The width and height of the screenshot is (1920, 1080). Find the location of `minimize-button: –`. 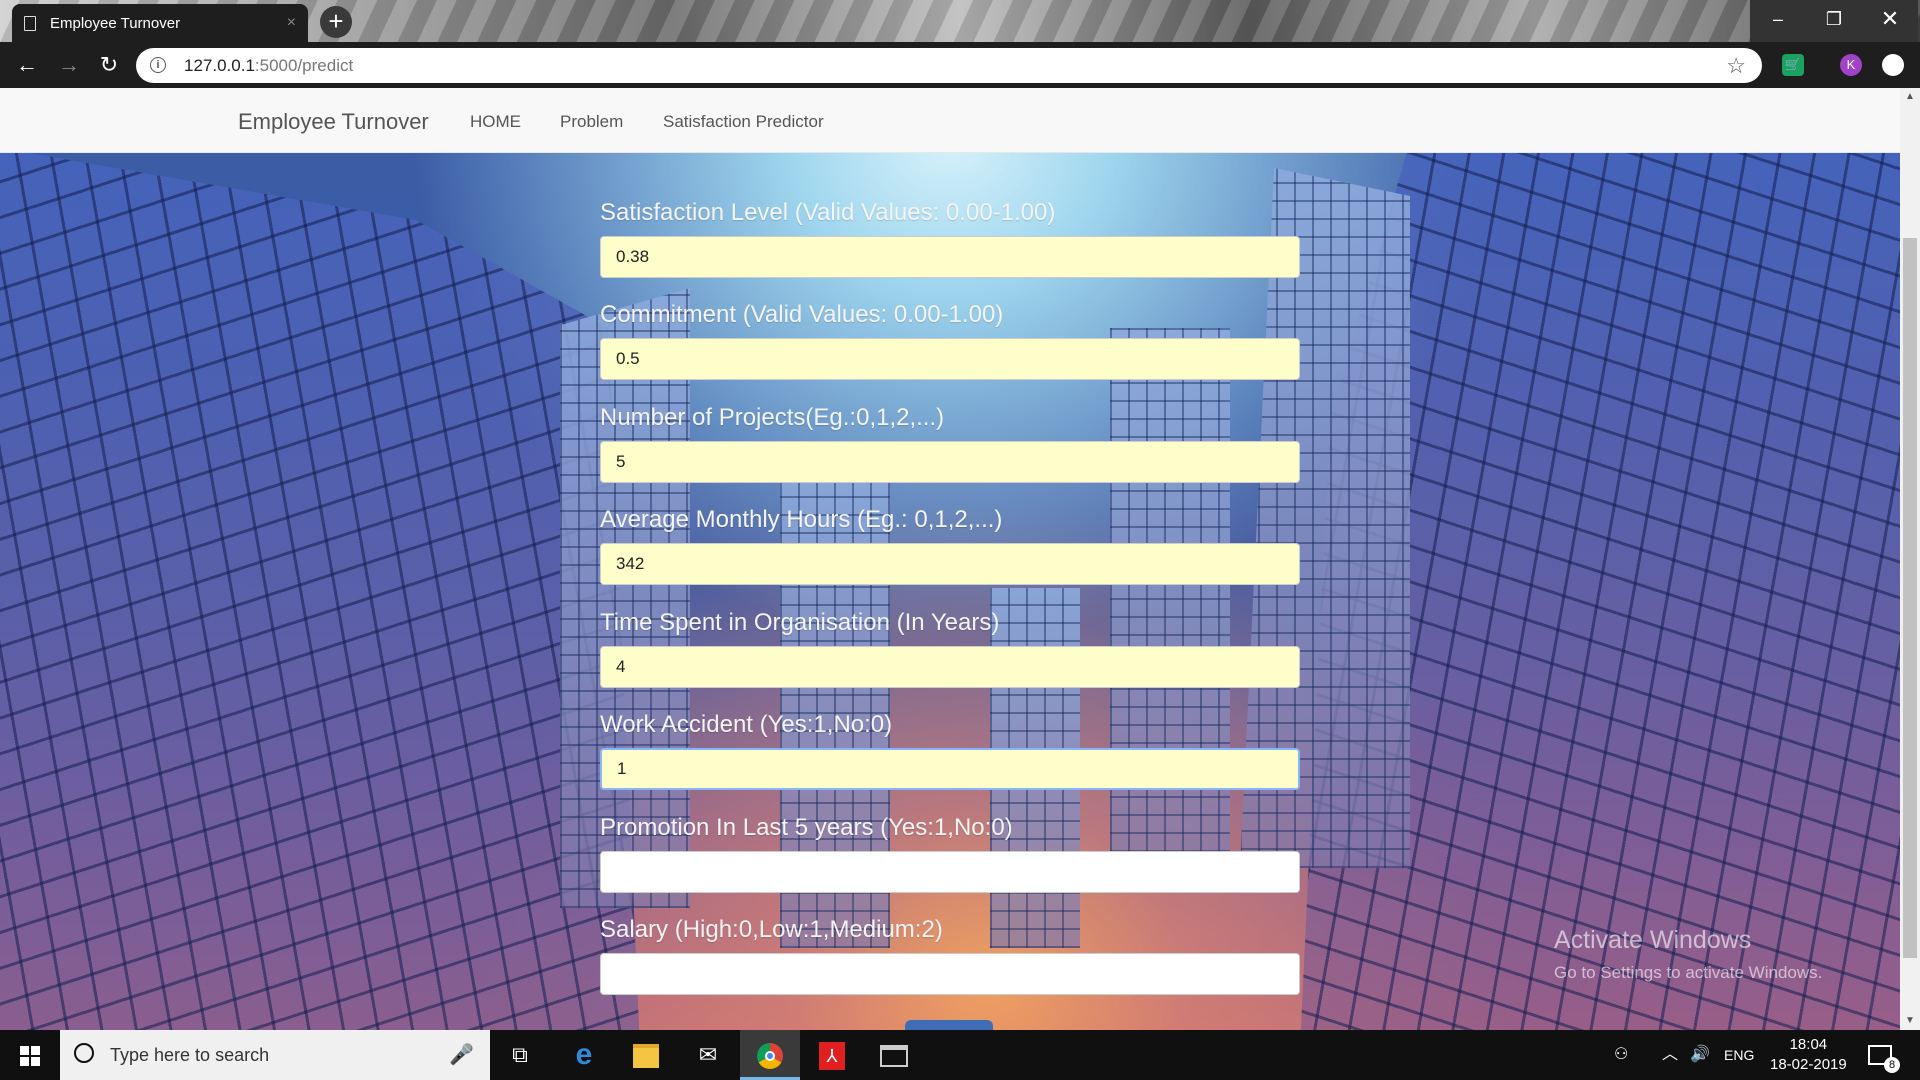

minimize-button: – is located at coordinates (1778, 21).